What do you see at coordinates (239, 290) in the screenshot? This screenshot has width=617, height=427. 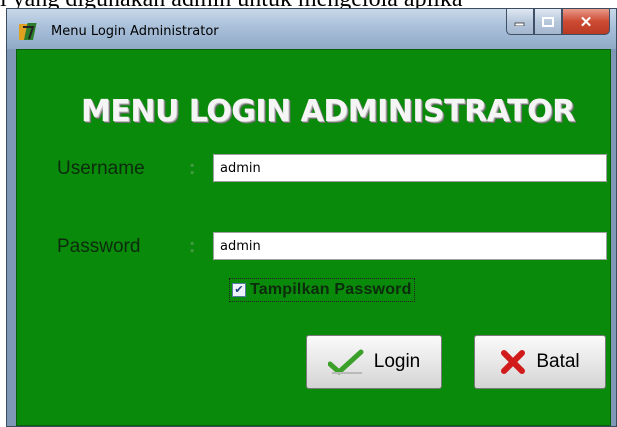 I see `checkbox-check-icon: ✔` at bounding box center [239, 290].